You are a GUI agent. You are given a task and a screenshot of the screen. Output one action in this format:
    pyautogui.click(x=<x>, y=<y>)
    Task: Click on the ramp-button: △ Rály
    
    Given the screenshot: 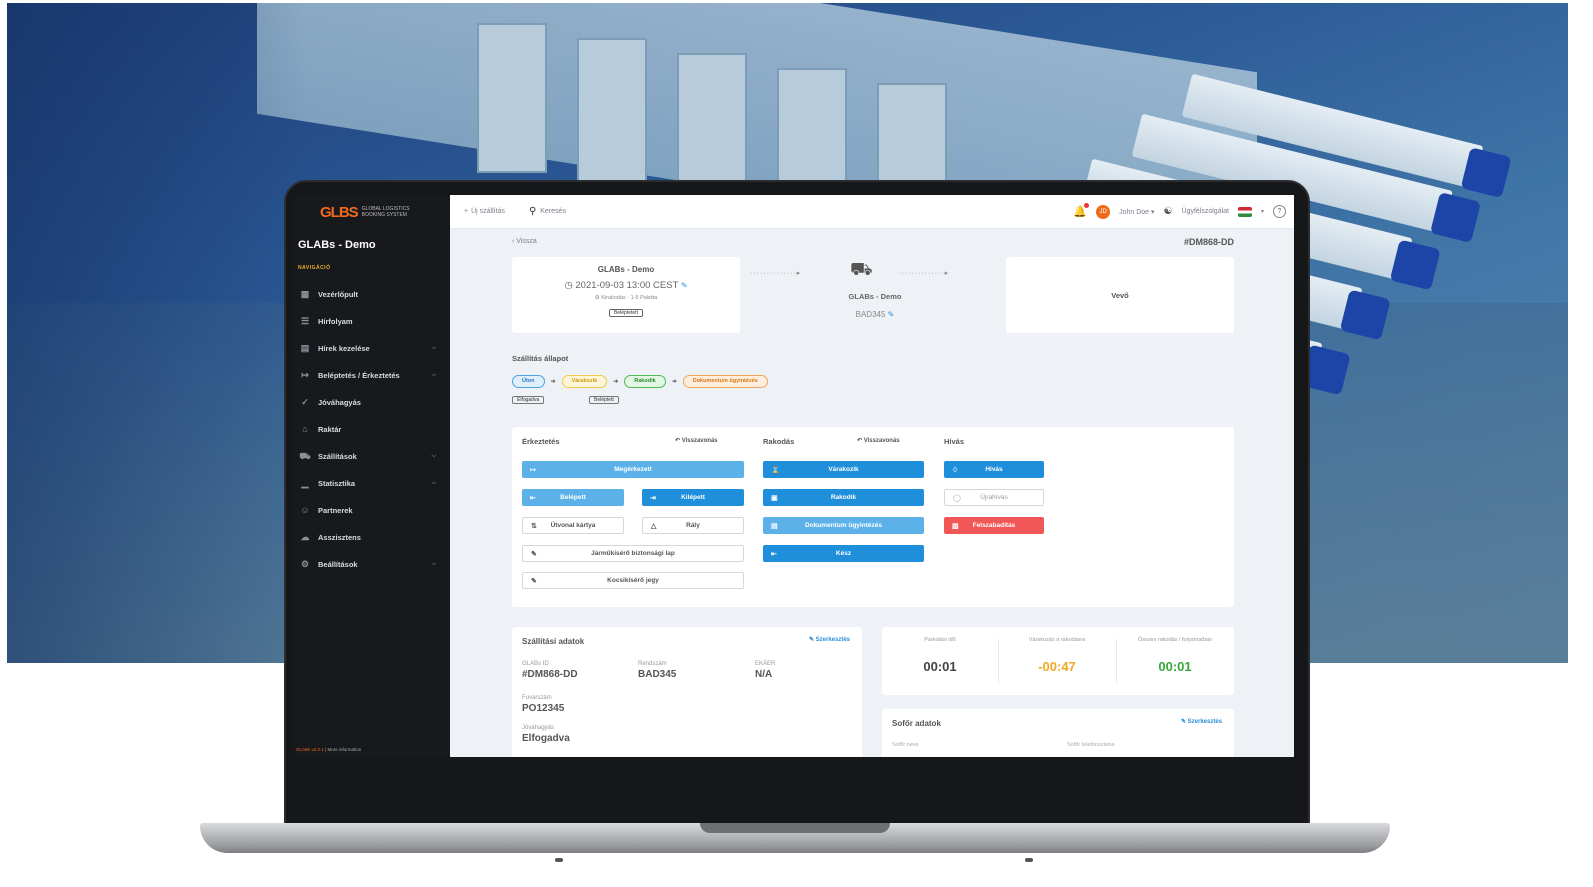 What is the action you would take?
    pyautogui.click(x=693, y=525)
    